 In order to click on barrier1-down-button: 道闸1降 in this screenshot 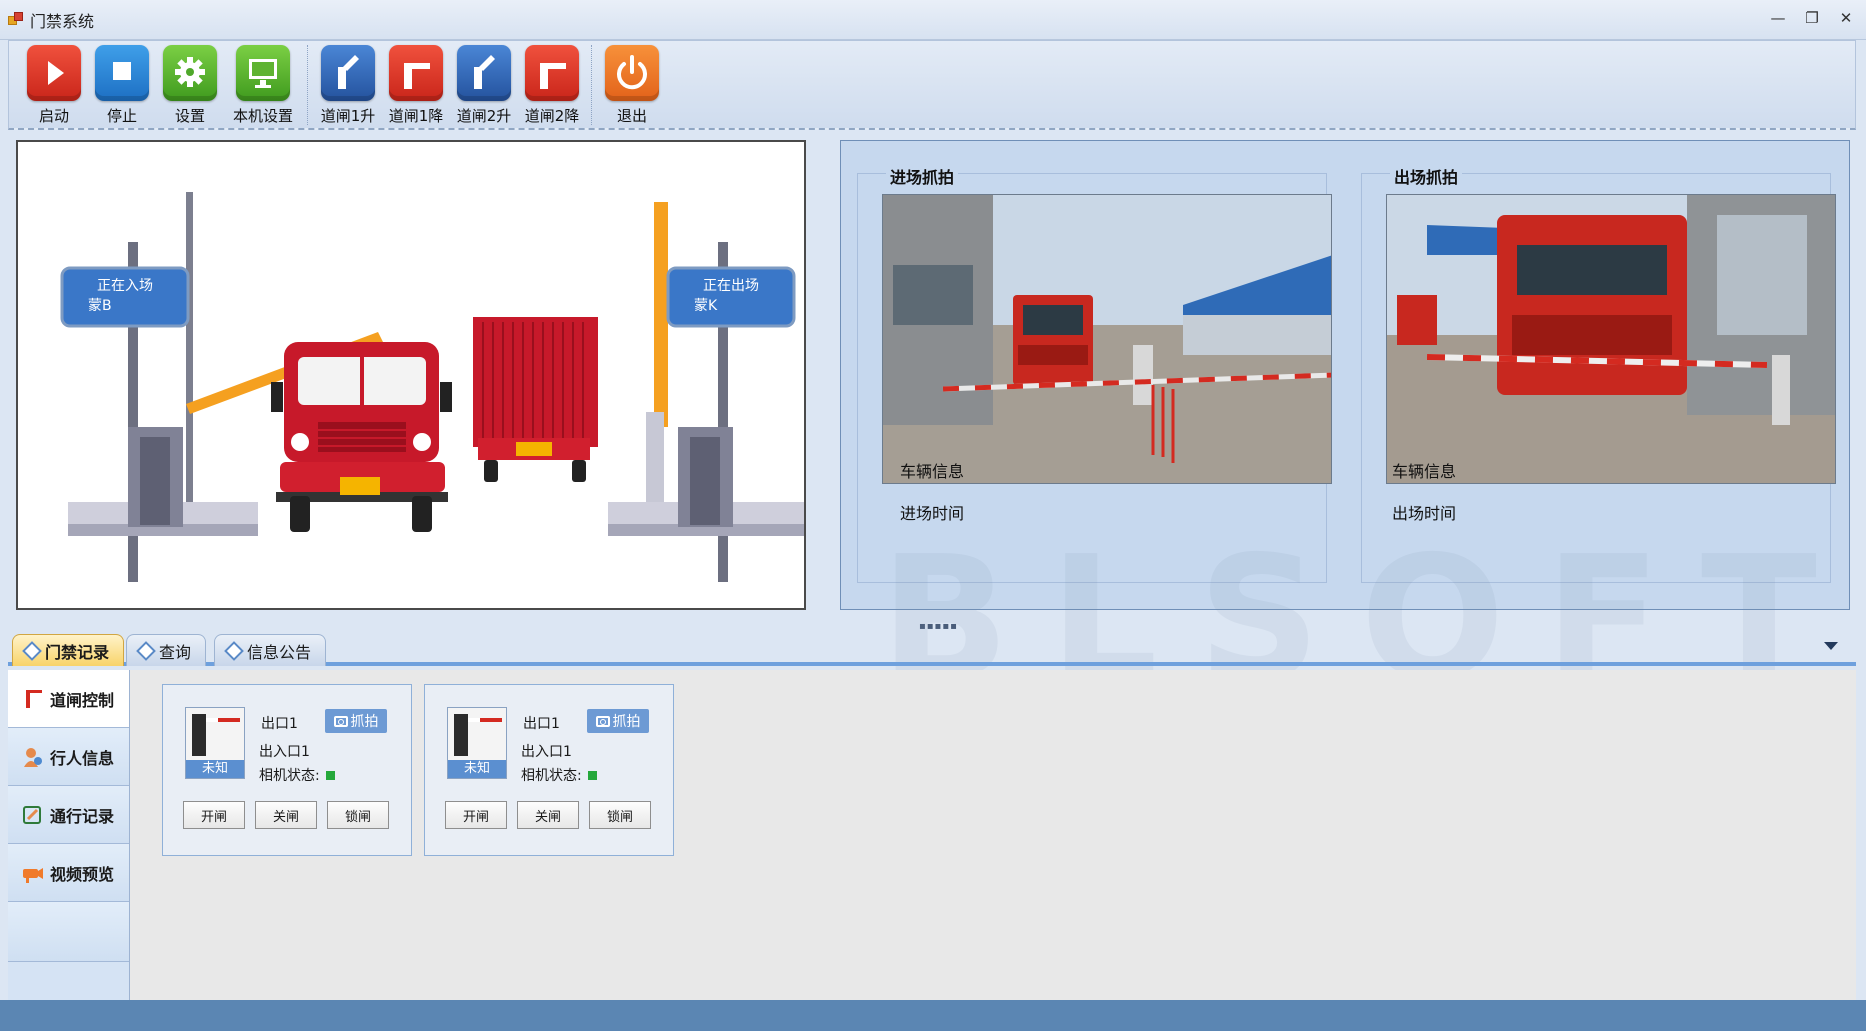, I will do `click(416, 86)`.